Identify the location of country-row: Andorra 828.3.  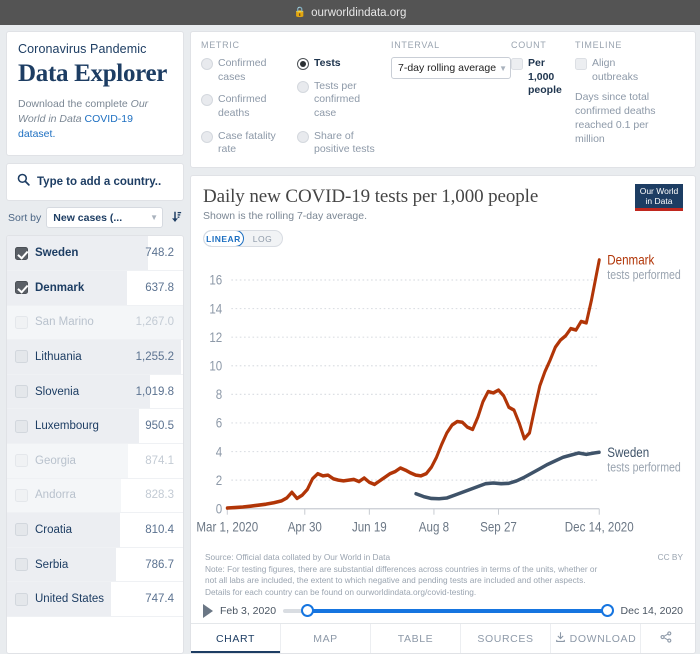
(95, 496).